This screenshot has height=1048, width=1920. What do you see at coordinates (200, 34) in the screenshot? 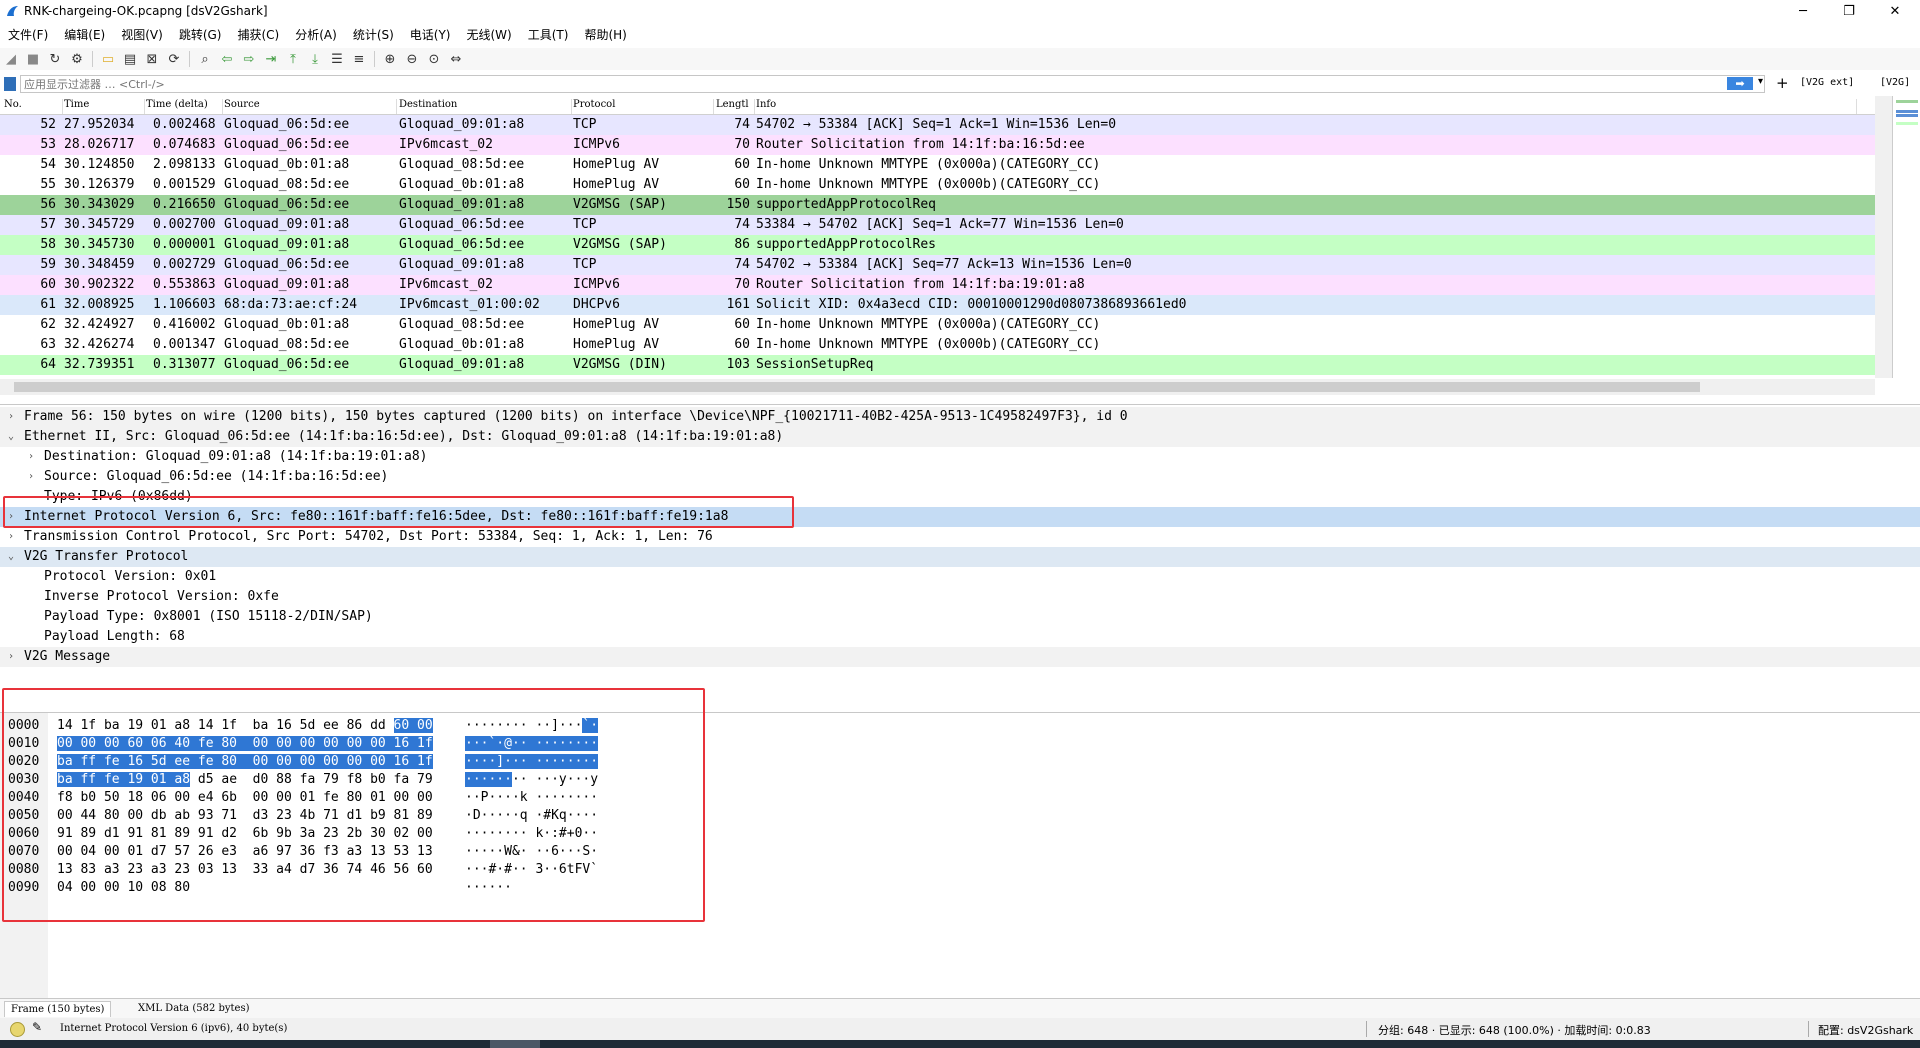
I see `menu-item: 跳转(G)` at bounding box center [200, 34].